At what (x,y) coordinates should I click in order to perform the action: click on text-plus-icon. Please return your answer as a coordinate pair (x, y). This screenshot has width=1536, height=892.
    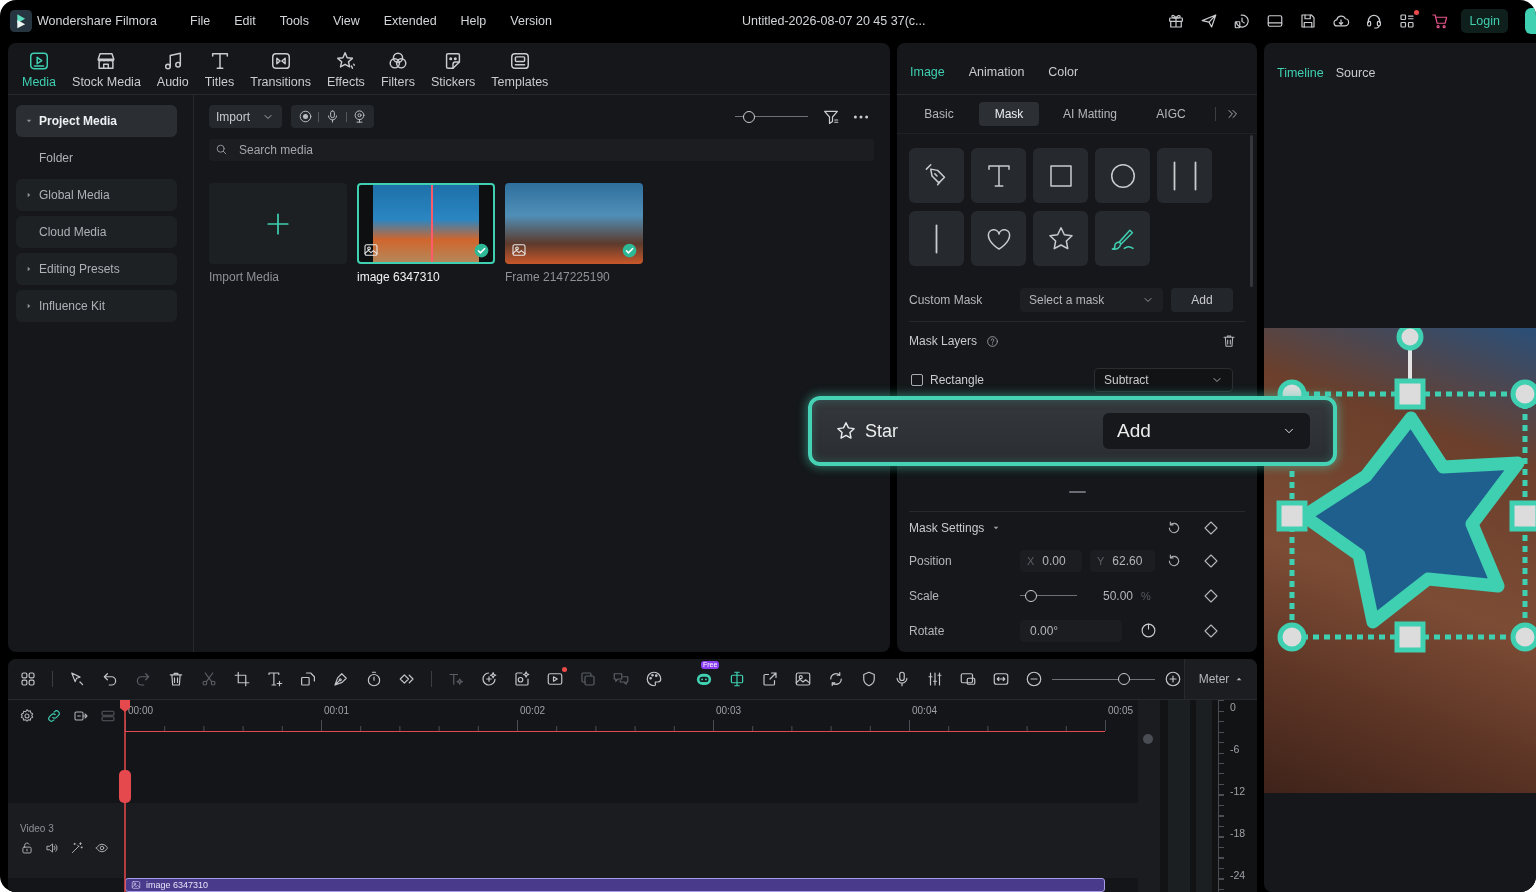
    Looking at the image, I should click on (275, 679).